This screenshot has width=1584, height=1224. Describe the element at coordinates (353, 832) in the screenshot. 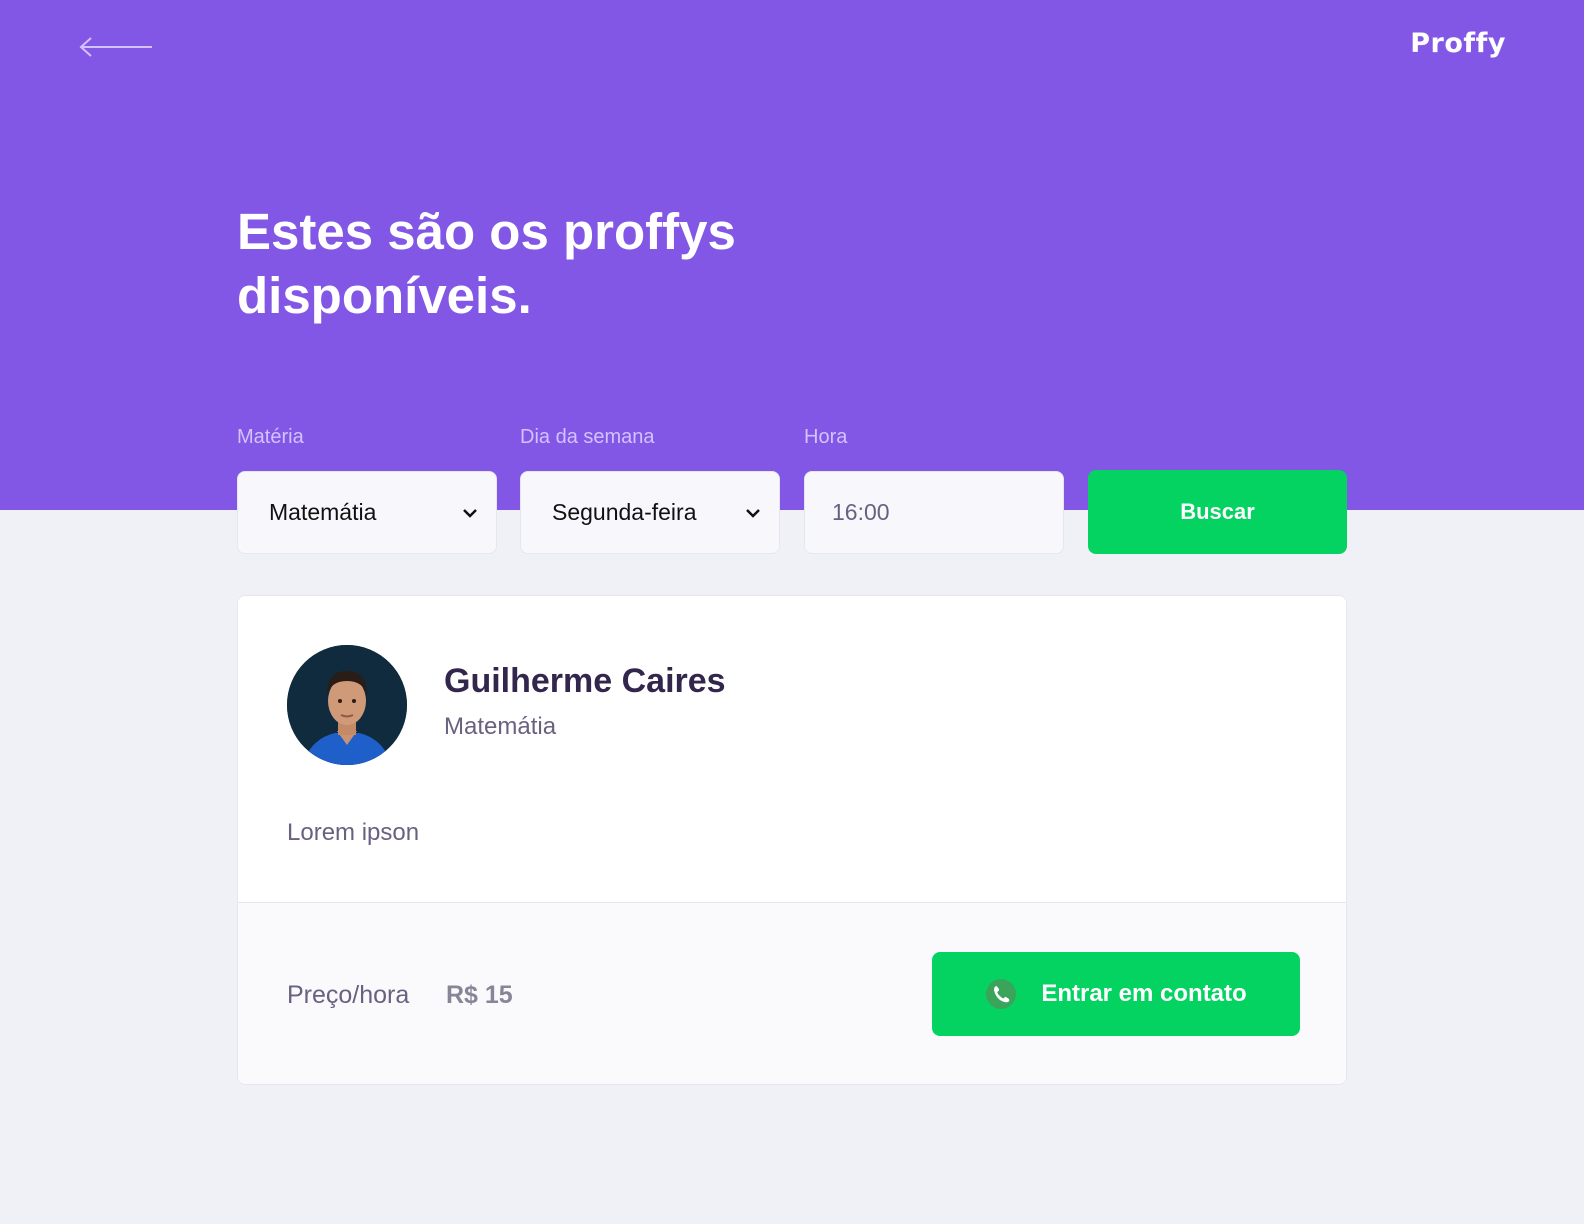

I see `teacher-bio: Lorem ipson` at that location.